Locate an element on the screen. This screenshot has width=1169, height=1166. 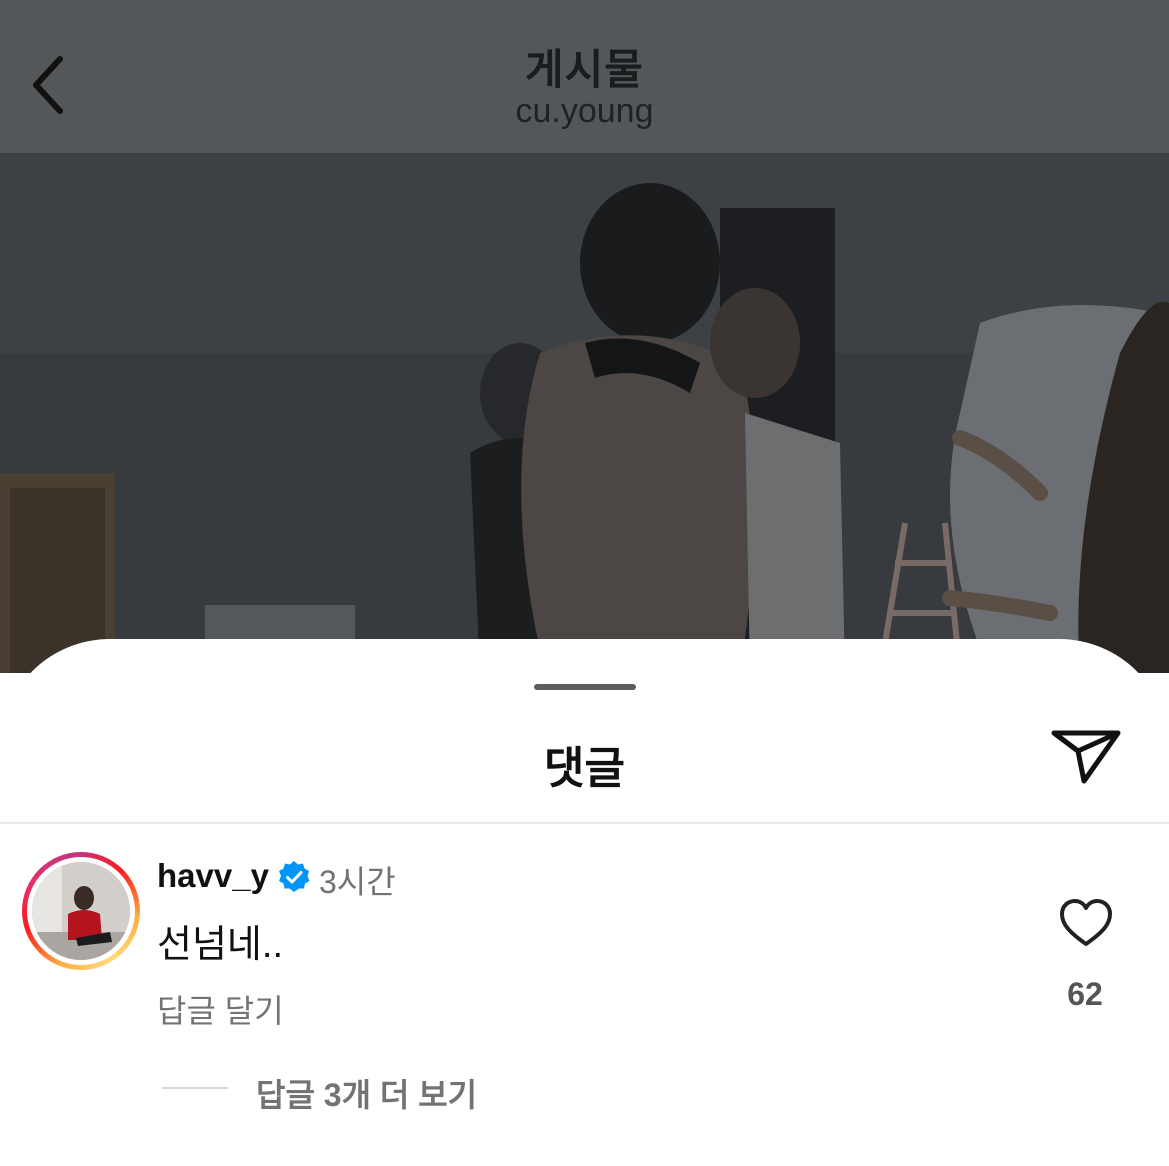
sheet-divider is located at coordinates (584, 823).